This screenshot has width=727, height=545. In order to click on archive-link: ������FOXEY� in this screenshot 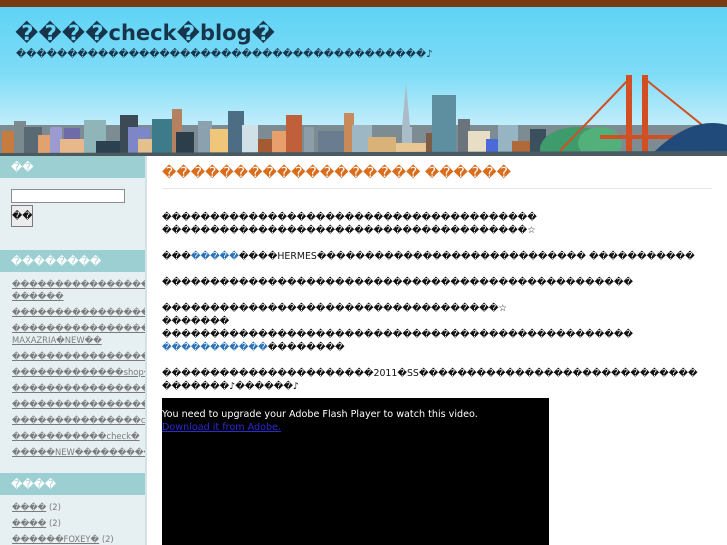, I will do `click(55, 539)`.